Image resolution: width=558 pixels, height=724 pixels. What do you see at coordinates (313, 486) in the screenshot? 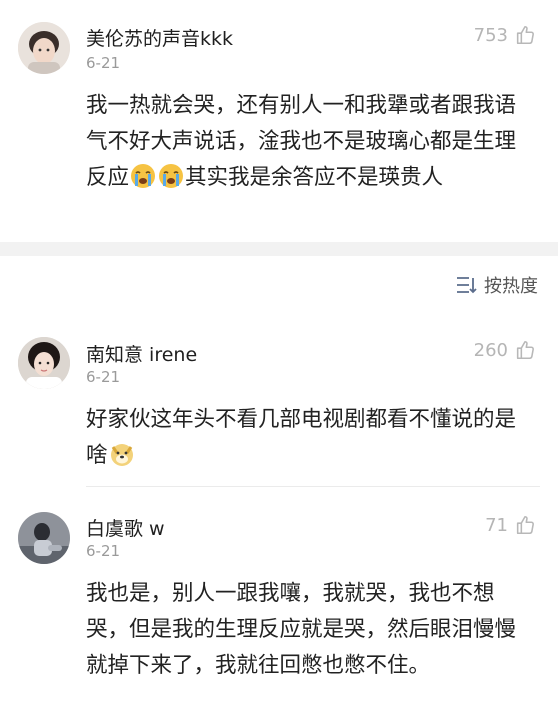
I see `comment-separator` at bounding box center [313, 486].